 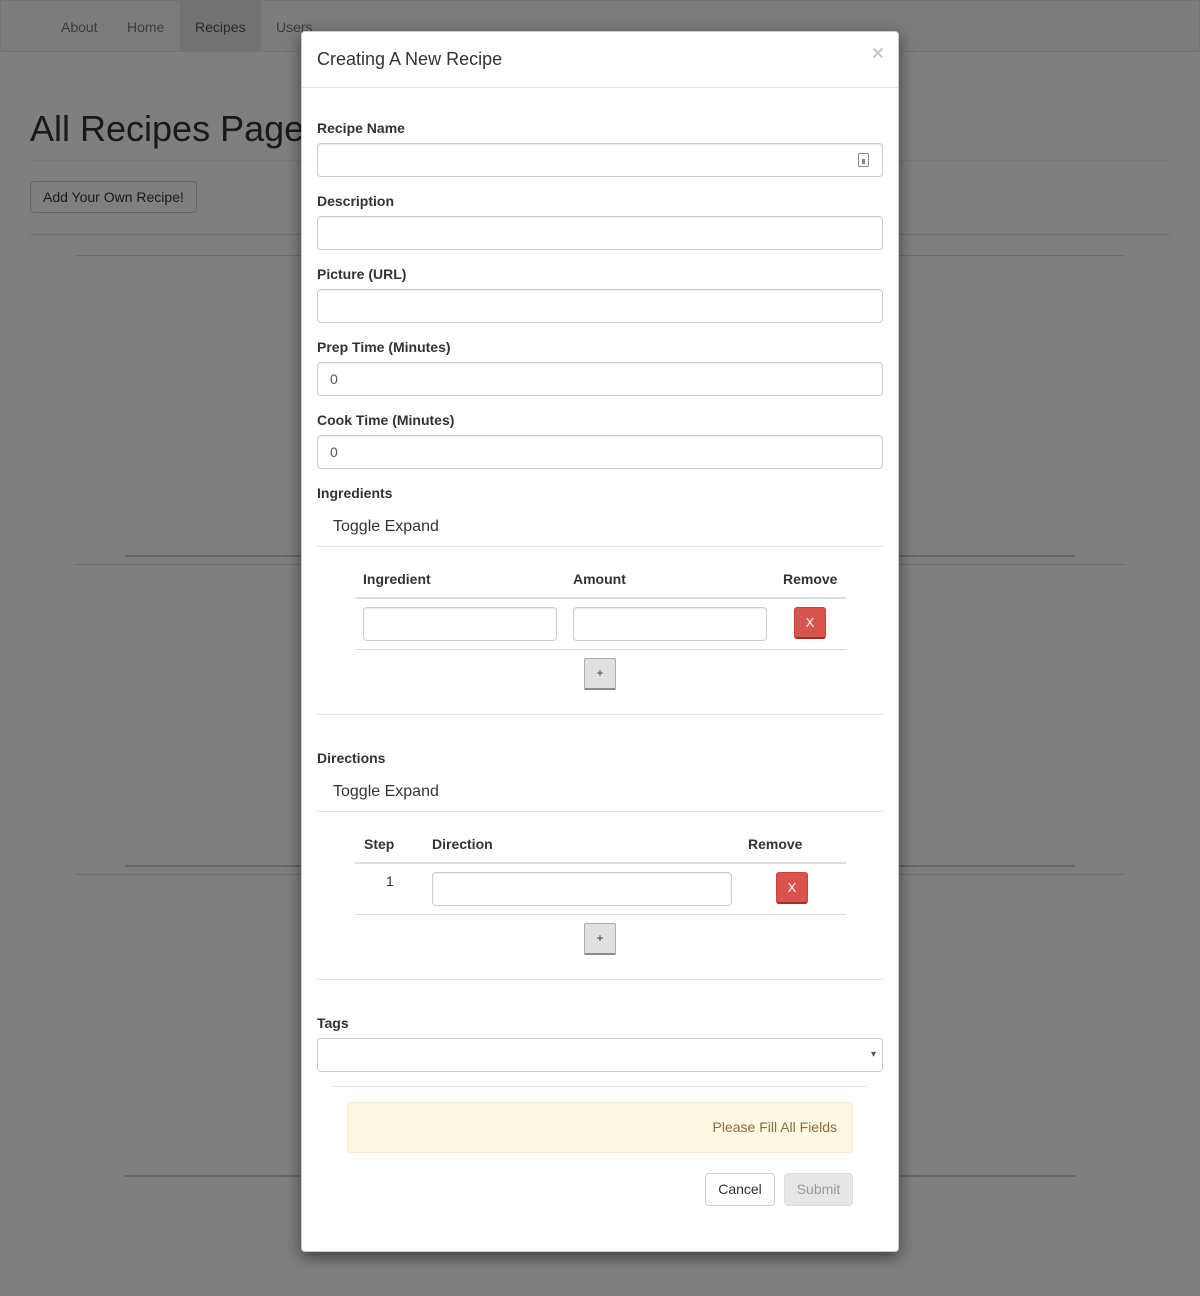 I want to click on direction-input, so click(x=582, y=889).